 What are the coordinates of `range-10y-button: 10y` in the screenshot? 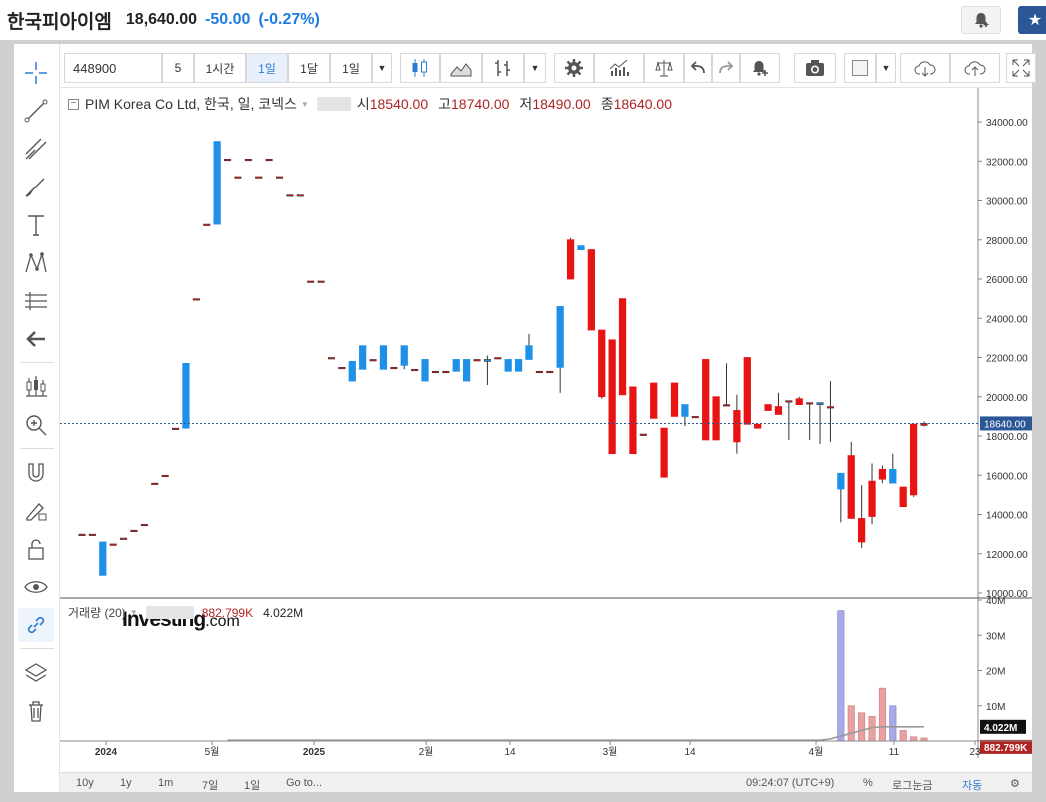 It's located at (85, 783).